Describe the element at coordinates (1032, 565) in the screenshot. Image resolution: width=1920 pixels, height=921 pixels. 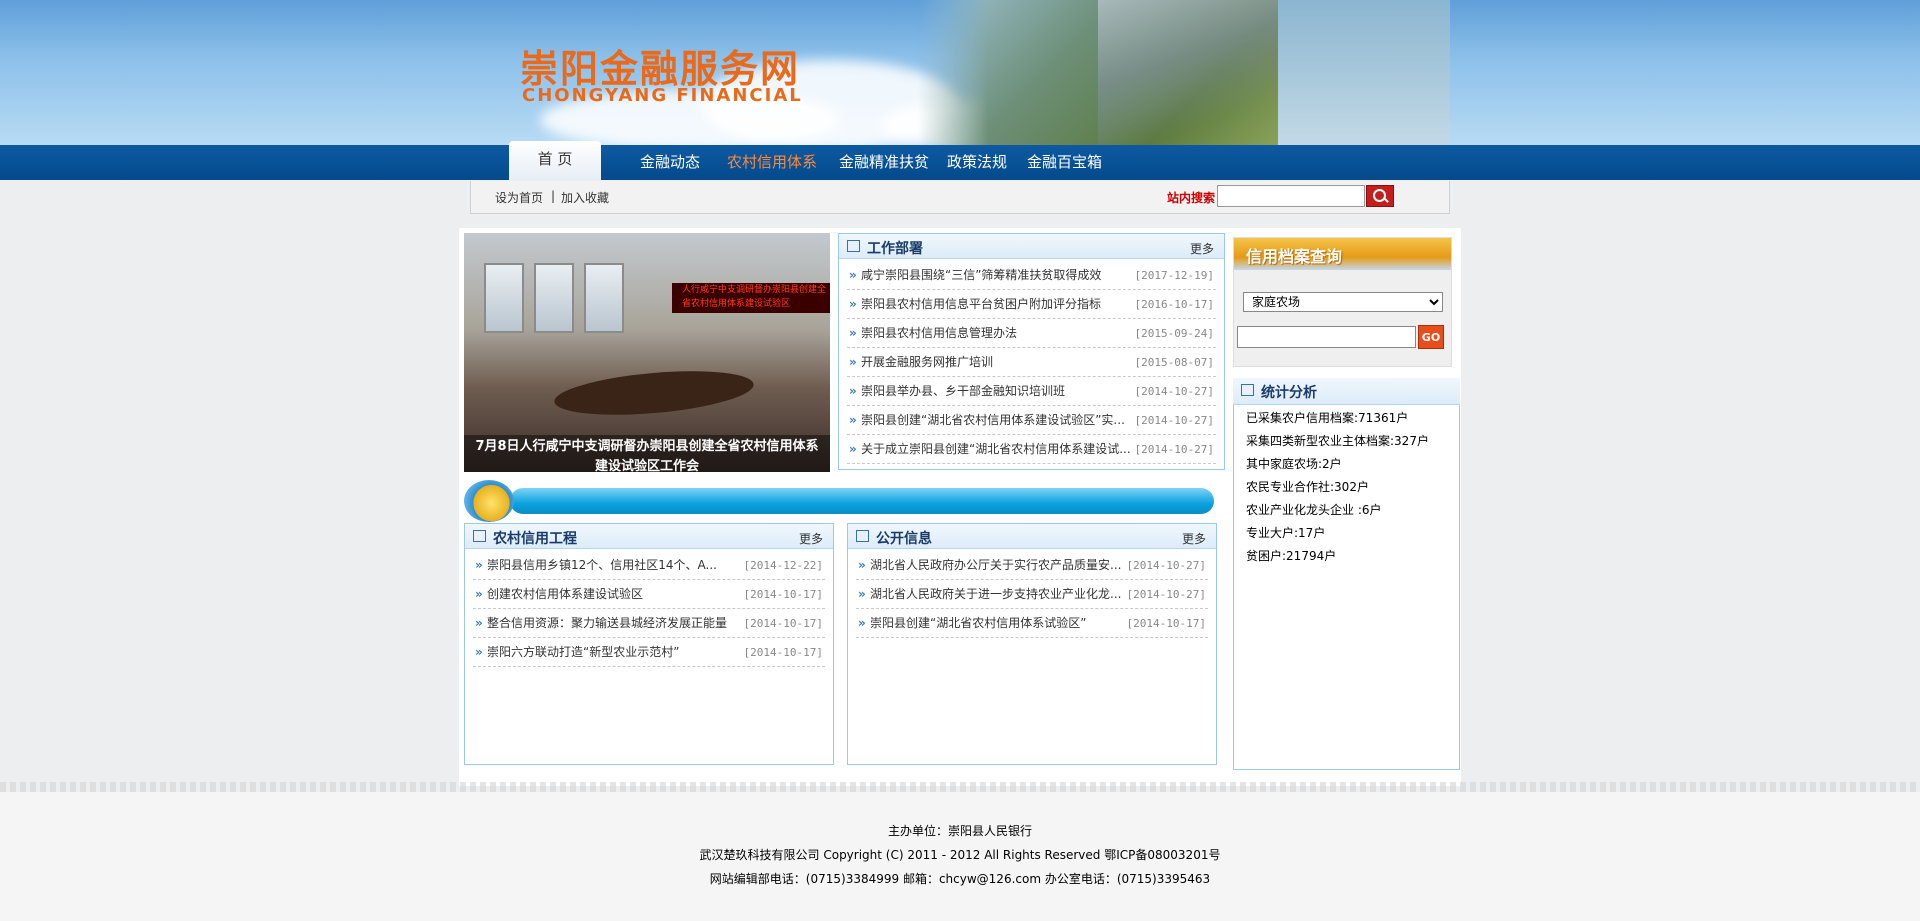
I see `list-item: » 湖北省人民政府办公厅关于实行农产品质量安... [2014-10-27]` at that location.